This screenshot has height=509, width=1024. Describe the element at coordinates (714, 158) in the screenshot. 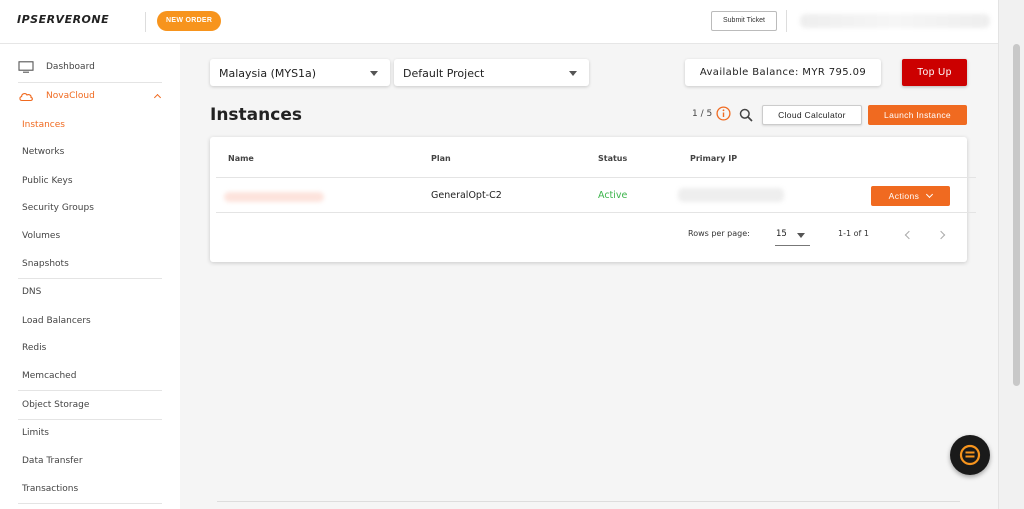

I see `column-header-primary-ip: Primary IP` at that location.